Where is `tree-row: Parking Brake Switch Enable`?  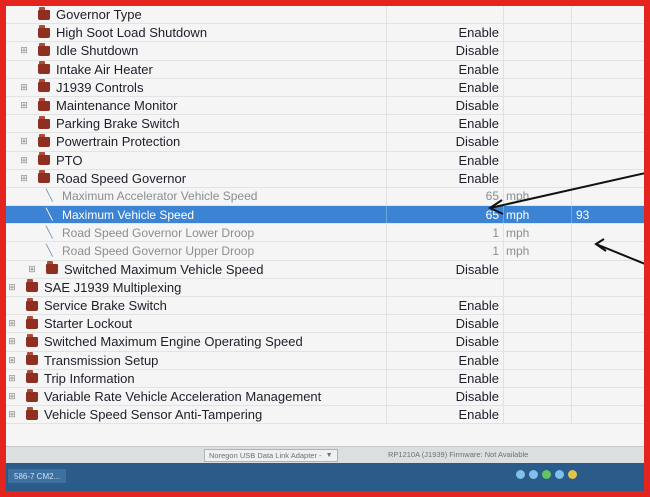
tree-row: Parking Brake Switch Enable is located at coordinates (325, 124).